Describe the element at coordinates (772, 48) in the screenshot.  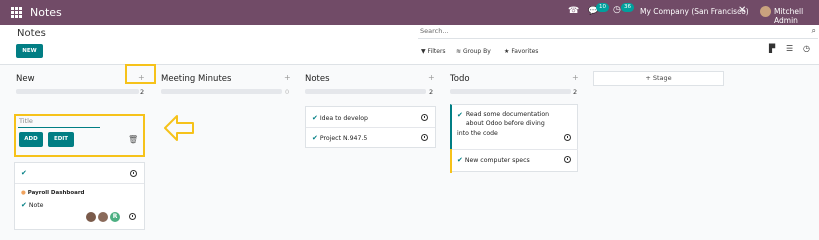
I see `kanban-view-icon: ▛` at that location.